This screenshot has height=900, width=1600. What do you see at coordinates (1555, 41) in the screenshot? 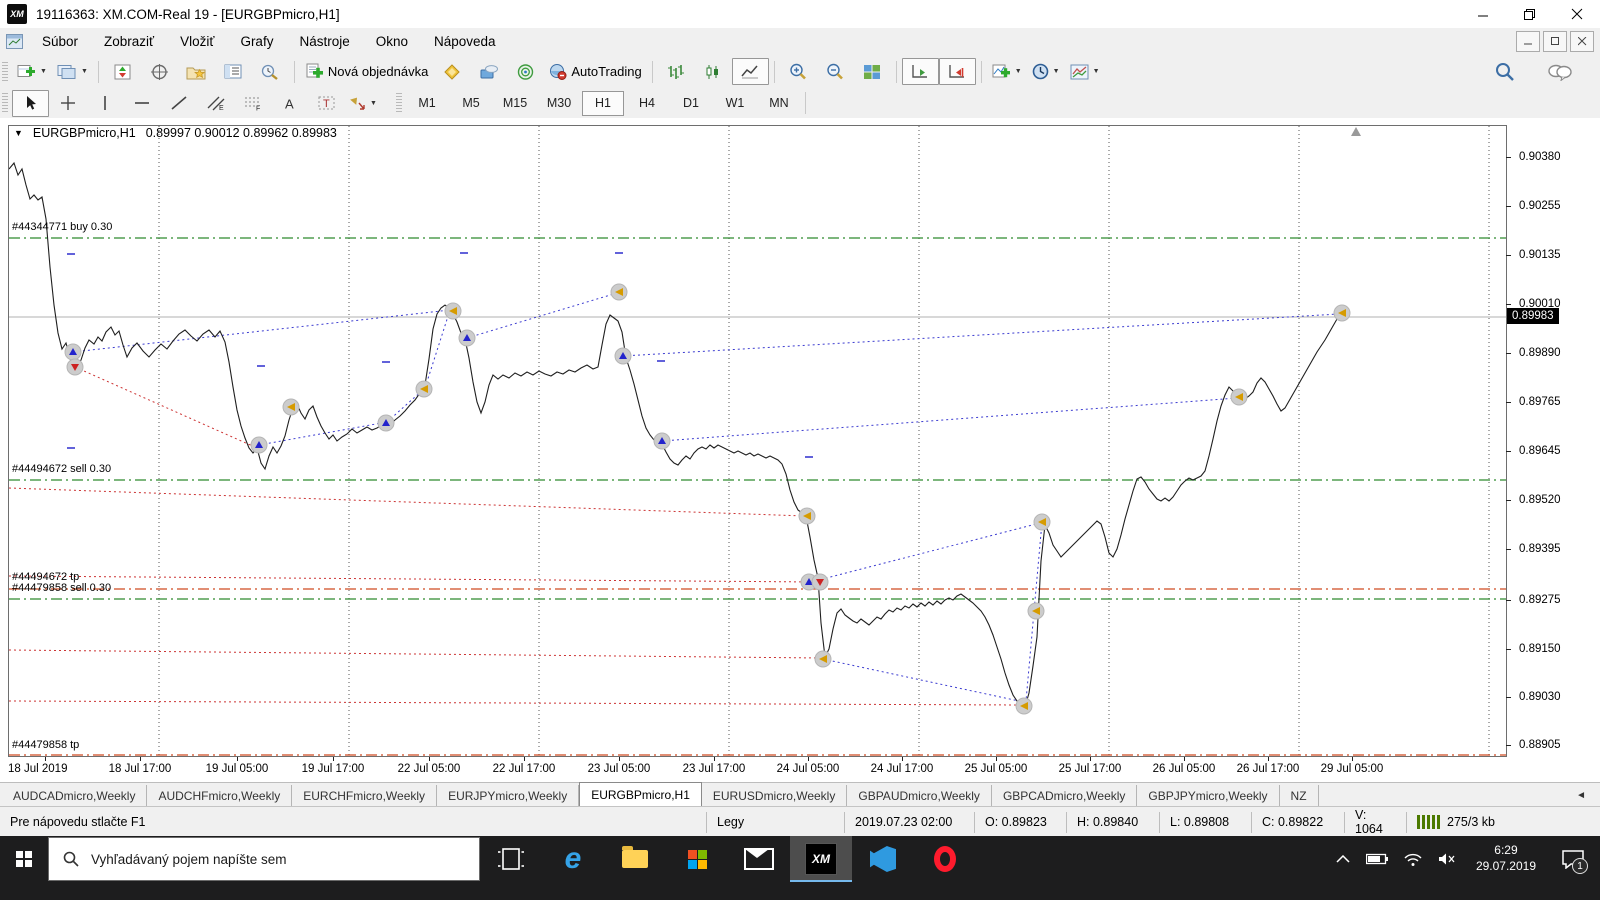
I see `child-restore-button` at bounding box center [1555, 41].